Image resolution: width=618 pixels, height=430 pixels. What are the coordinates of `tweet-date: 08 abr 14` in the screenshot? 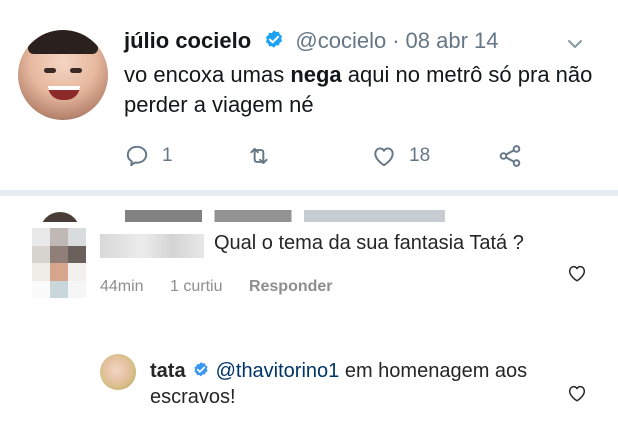 It's located at (452, 40).